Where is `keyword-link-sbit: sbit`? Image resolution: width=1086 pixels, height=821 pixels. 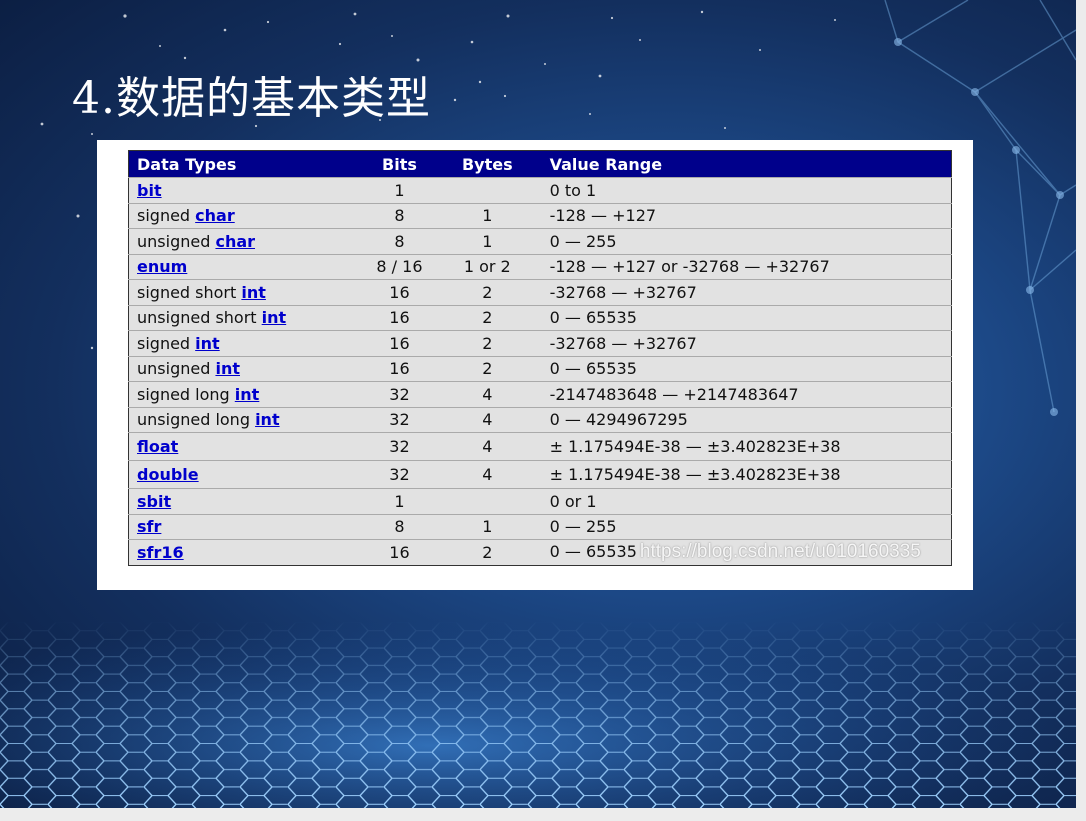
keyword-link-sbit: sbit is located at coordinates (154, 501).